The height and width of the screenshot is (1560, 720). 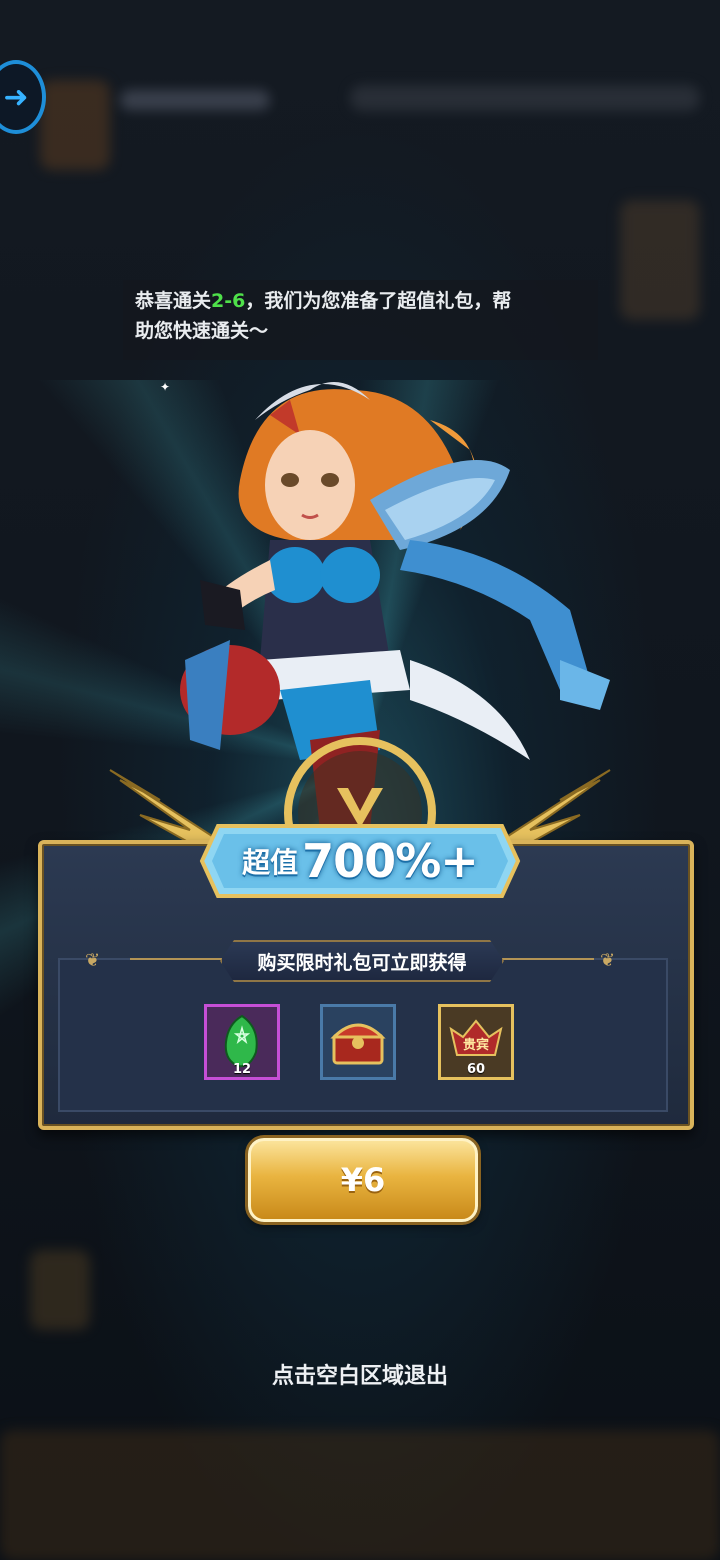 I want to click on tip-suffix: ，我们为您准备了超值礼包，帮, so click(x=378, y=301).